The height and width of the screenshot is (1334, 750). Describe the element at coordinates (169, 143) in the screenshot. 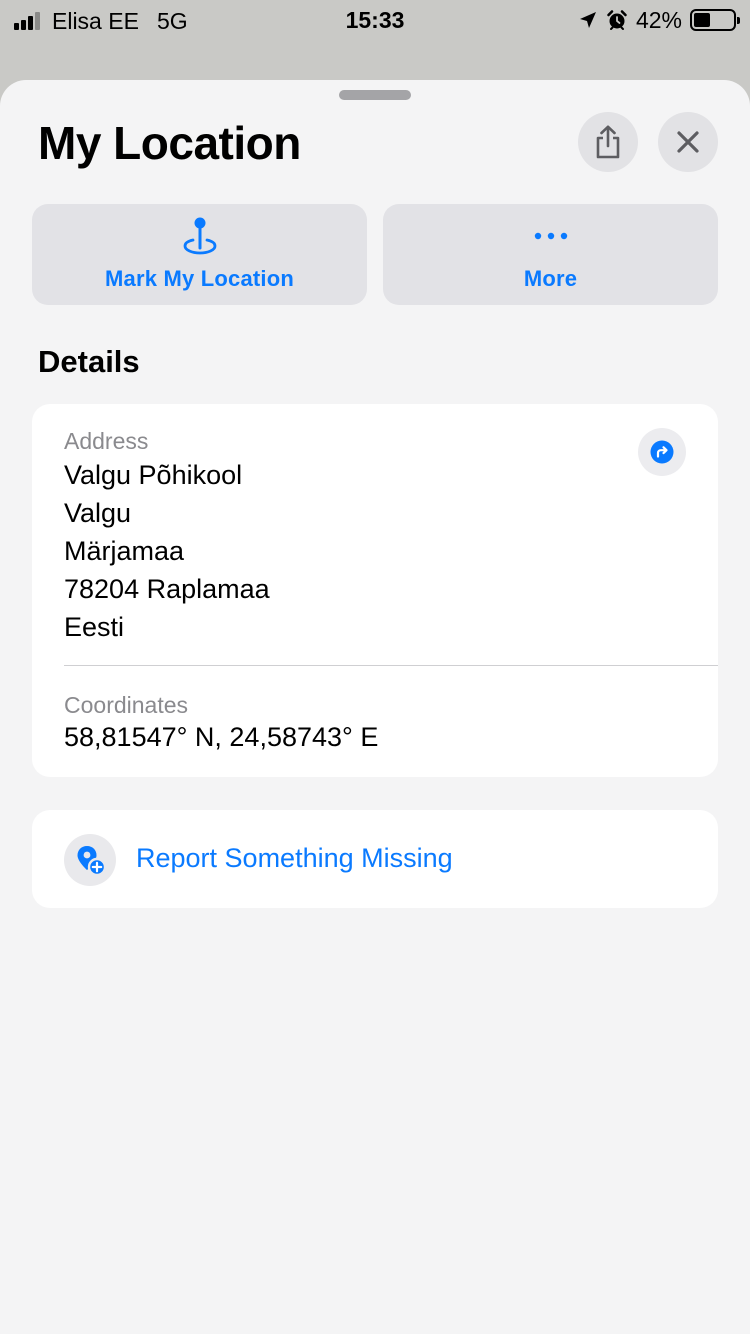

I see `page-title: My Location` at that location.